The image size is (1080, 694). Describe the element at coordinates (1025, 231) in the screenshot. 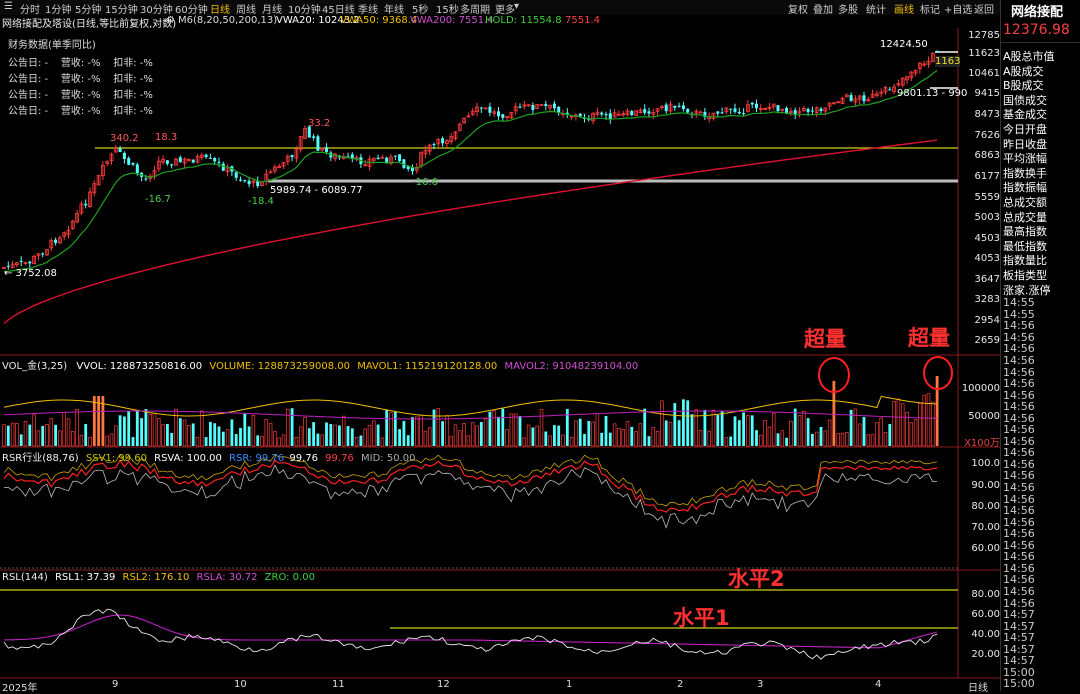

I see `panel-item: 最高指数` at that location.